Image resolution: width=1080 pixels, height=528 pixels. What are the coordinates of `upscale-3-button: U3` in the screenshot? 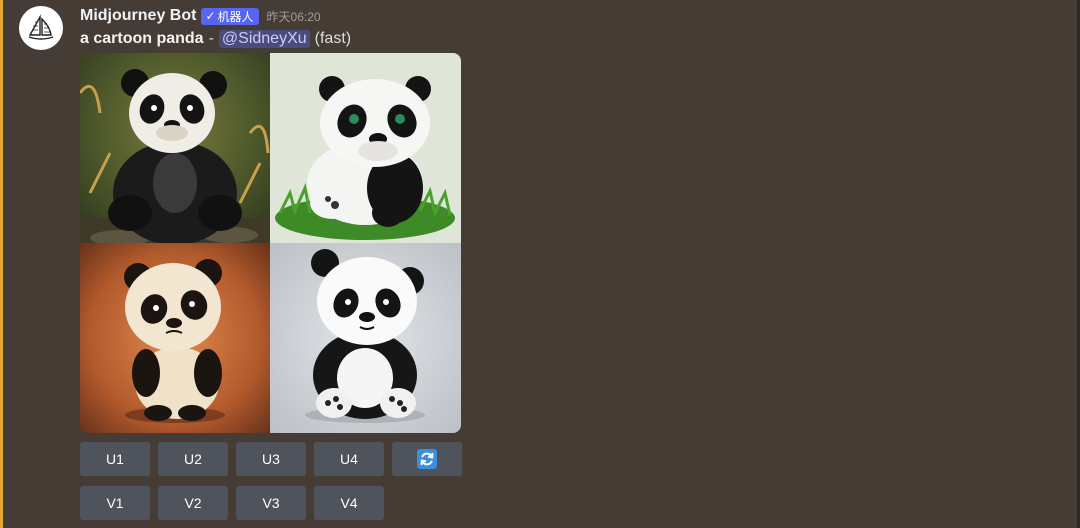 It's located at (271, 459).